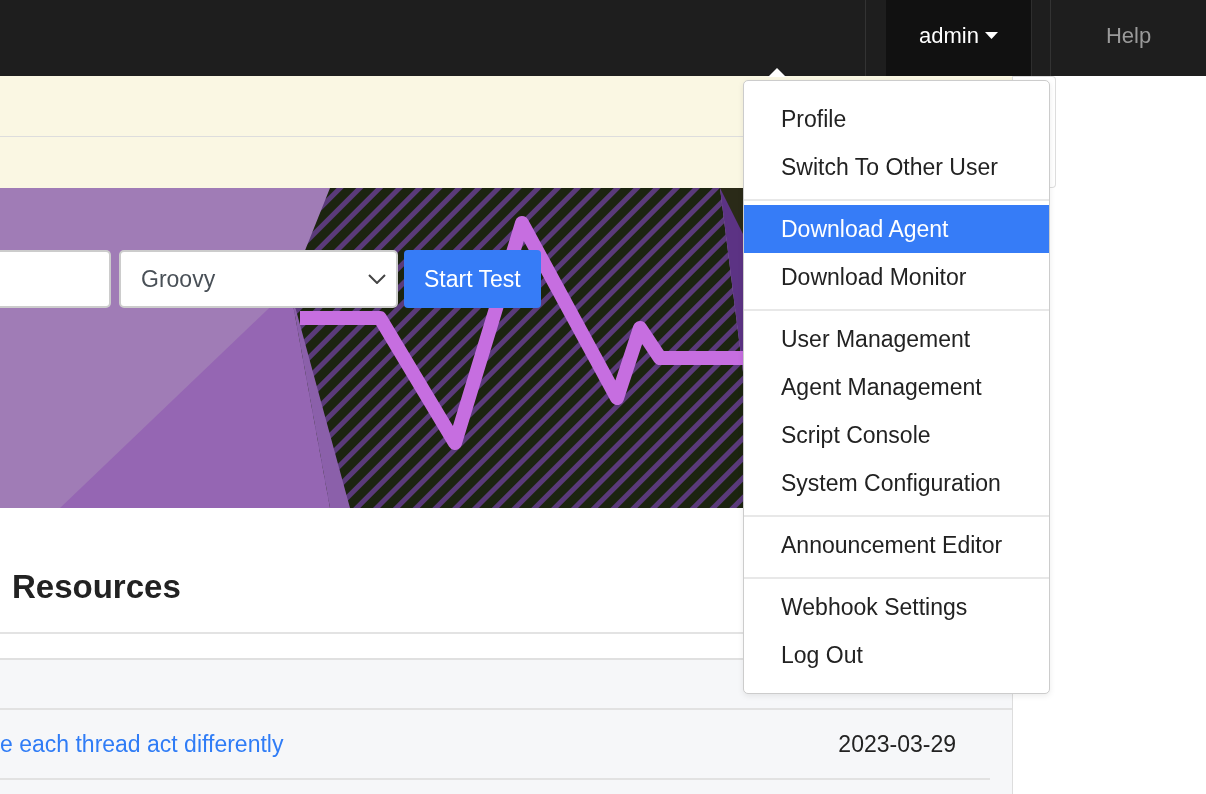 The image size is (1206, 794). Describe the element at coordinates (896, 339) in the screenshot. I see `menu-item: User Management` at that location.